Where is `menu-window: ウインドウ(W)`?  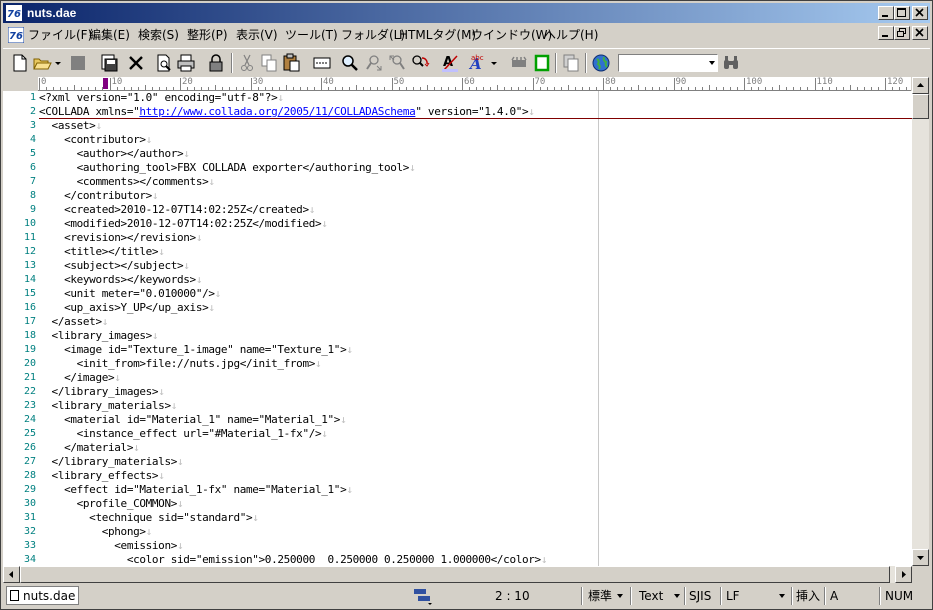 menu-window: ウインドウ(W) is located at coordinates (511, 35).